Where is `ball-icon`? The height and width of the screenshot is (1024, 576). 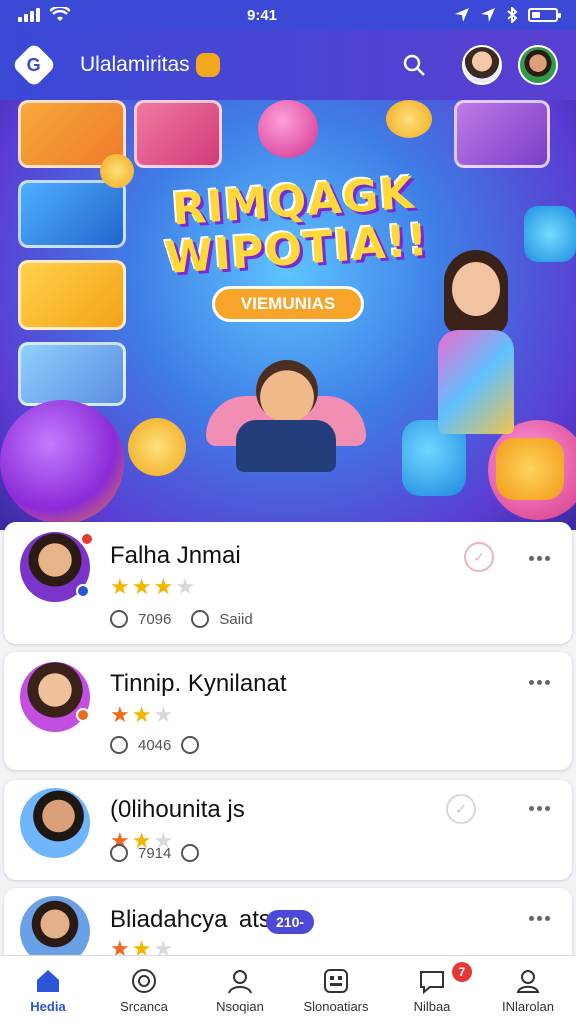
ball-icon is located at coordinates (62, 462).